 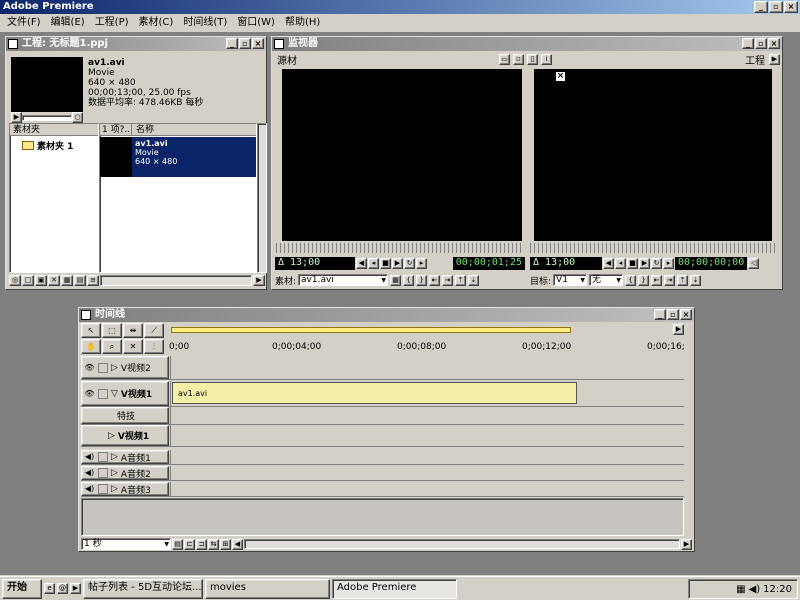 What do you see at coordinates (504, 59) in the screenshot?
I see `dual-view-icon: ▭` at bounding box center [504, 59].